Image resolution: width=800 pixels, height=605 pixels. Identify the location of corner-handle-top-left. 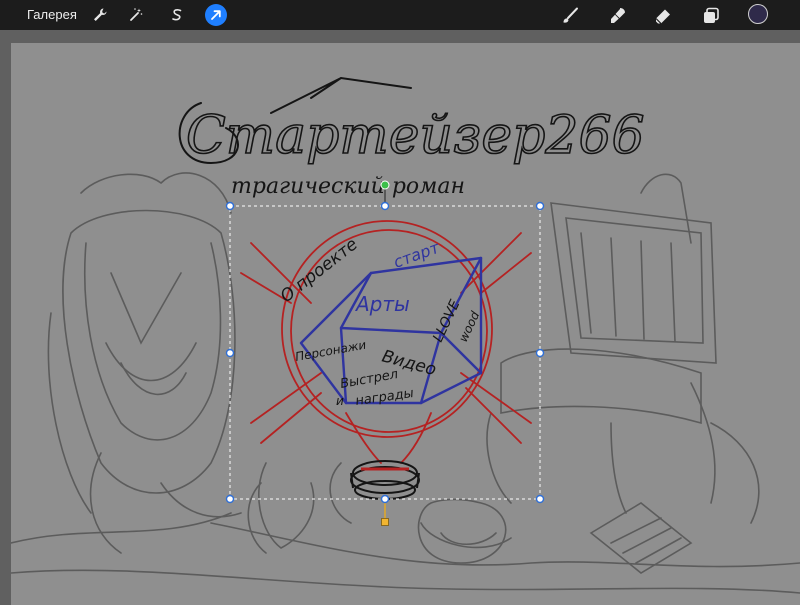
(230, 206).